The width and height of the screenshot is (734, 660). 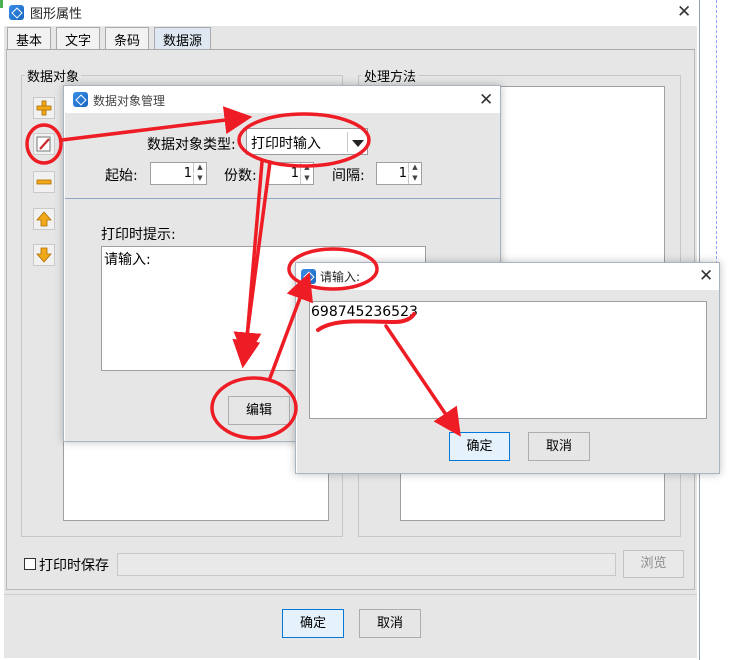 What do you see at coordinates (390, 75) in the screenshot?
I see `processing-group-label: 处理方法` at bounding box center [390, 75].